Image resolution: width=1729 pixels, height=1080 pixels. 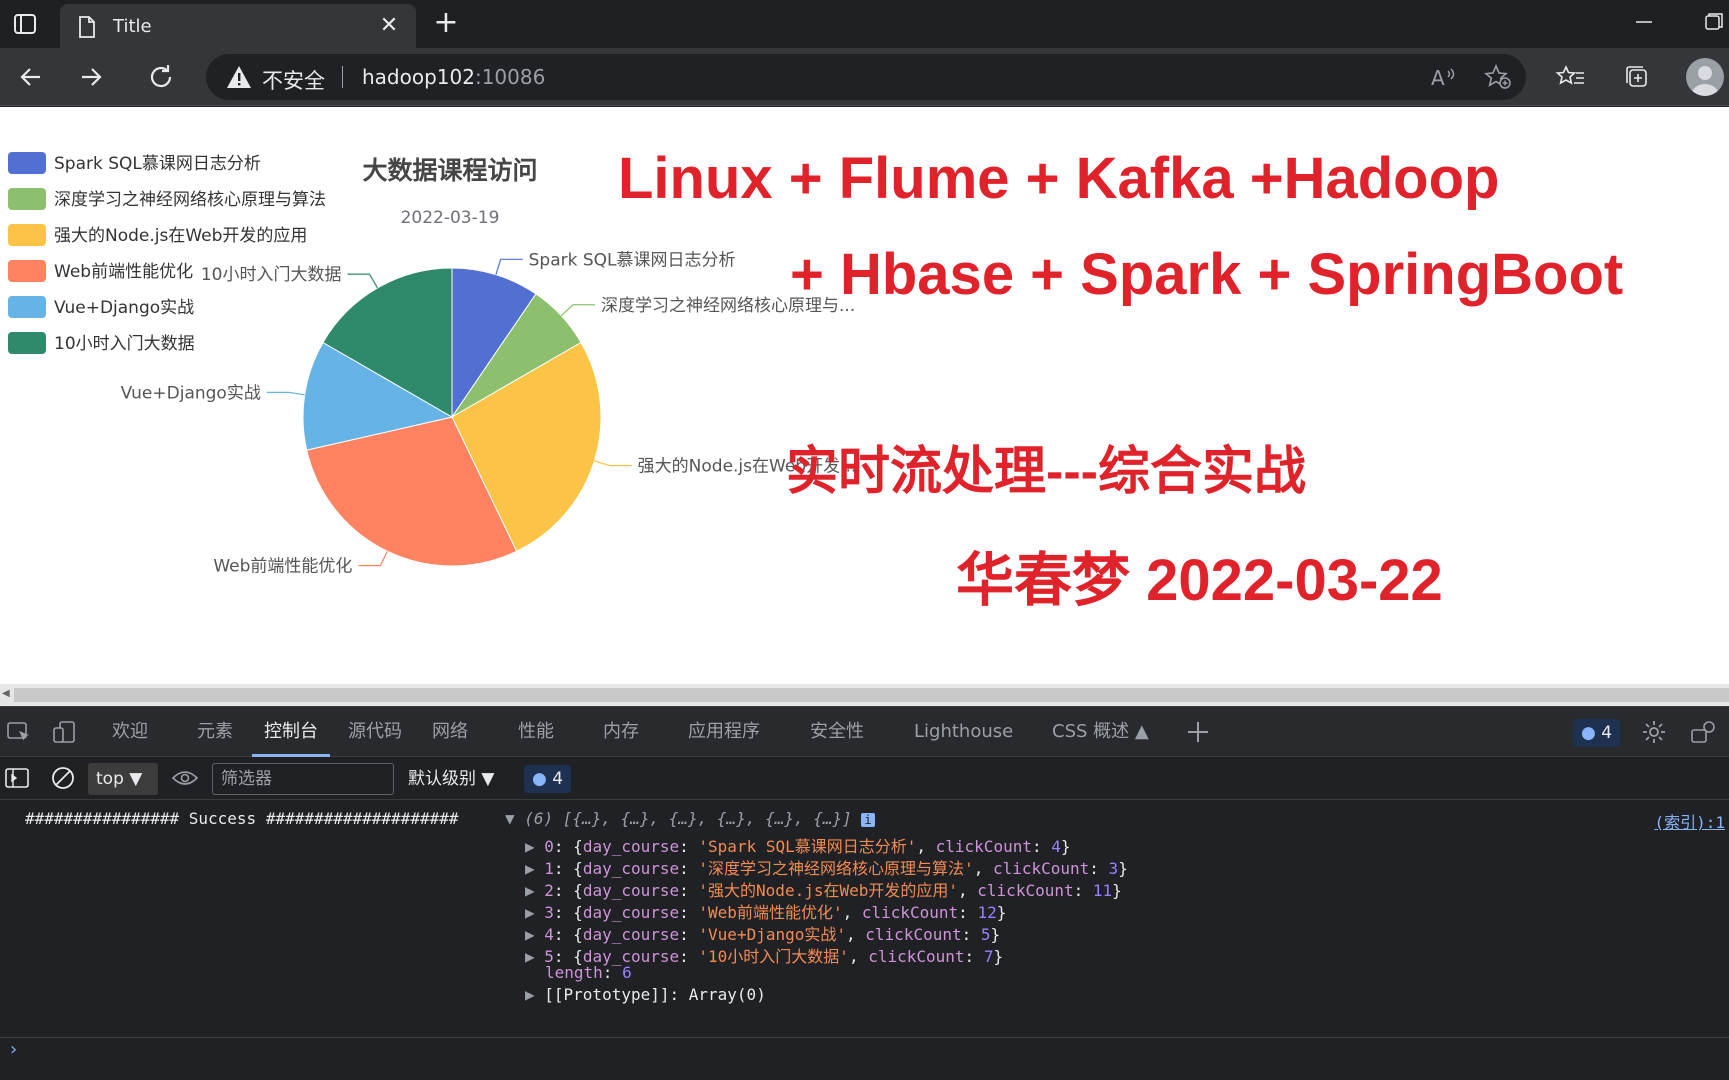 I want to click on minimize-icon, so click(x=1644, y=22).